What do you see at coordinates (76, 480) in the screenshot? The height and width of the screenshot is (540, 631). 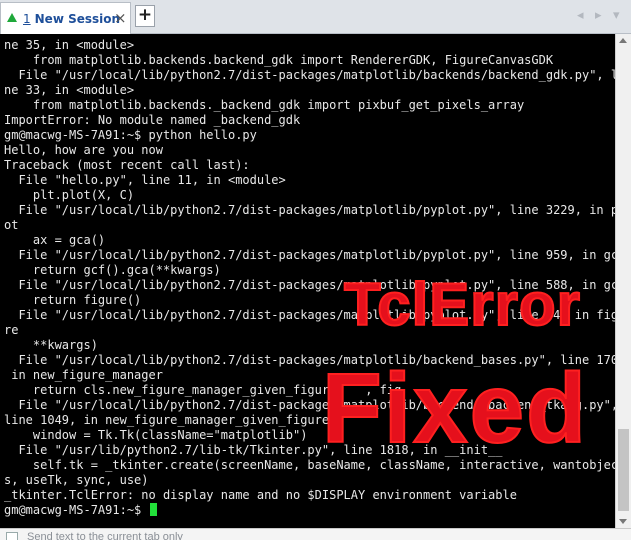 I see `terminal-line: s, useTk, sync, use)` at bounding box center [76, 480].